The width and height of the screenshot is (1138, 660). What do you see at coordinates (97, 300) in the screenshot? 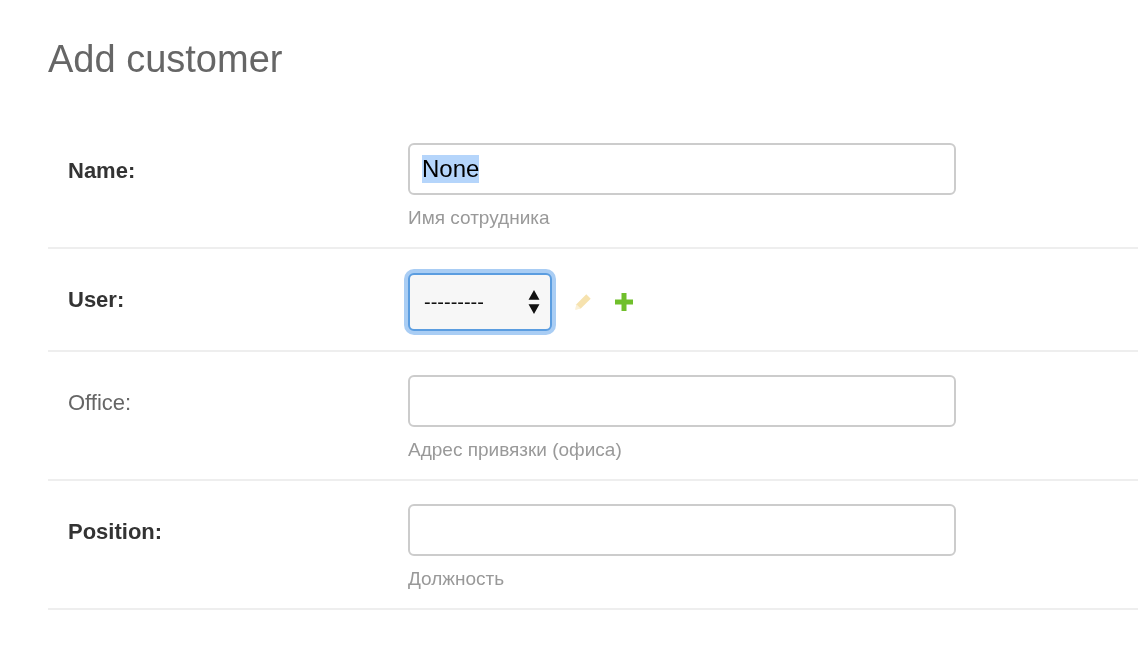
I see `field-label: User:` at bounding box center [97, 300].